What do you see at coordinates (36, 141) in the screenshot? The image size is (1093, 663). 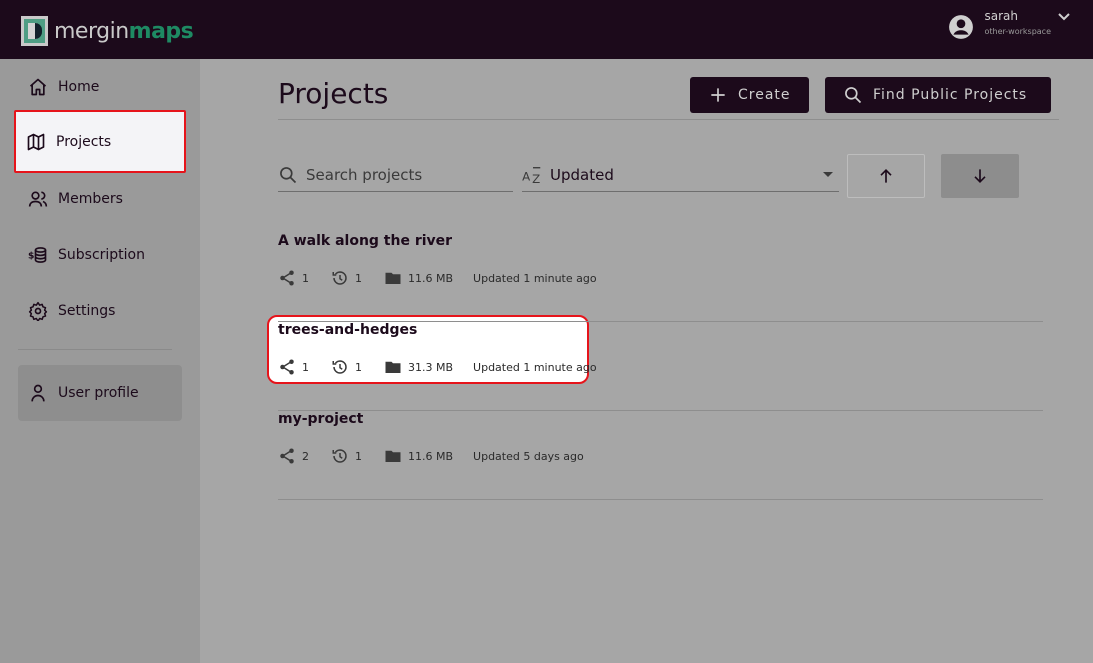 I see `map-icon` at bounding box center [36, 141].